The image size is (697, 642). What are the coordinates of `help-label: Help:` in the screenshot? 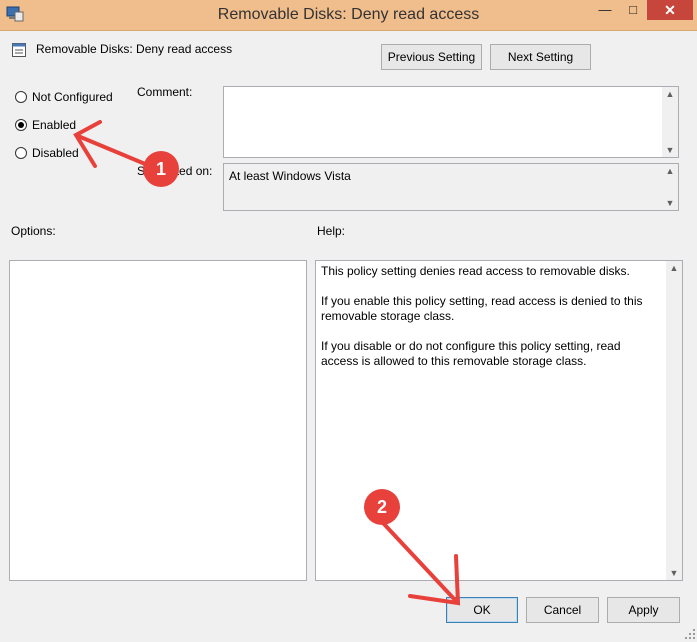 It's located at (331, 231).